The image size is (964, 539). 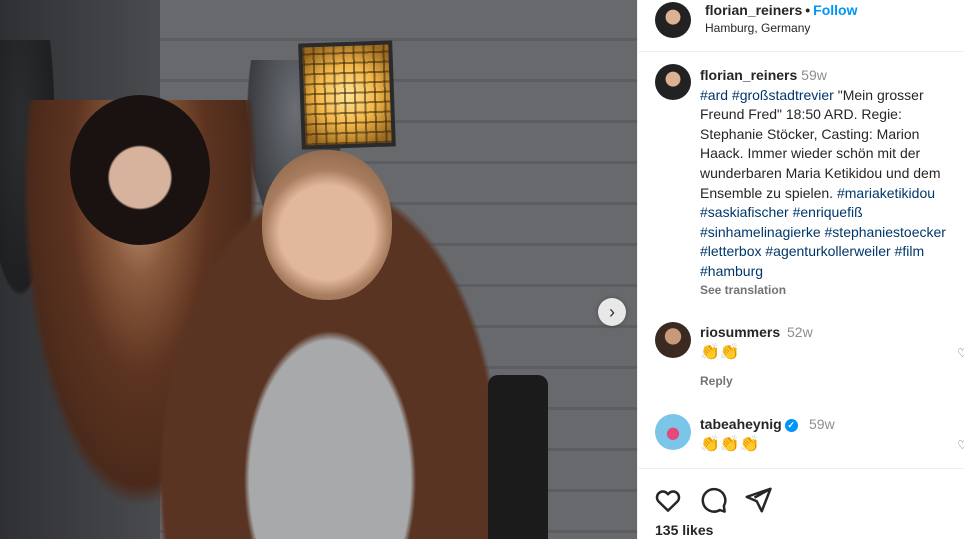 What do you see at coordinates (753, 10) in the screenshot?
I see `author-username: florian_reiners` at bounding box center [753, 10].